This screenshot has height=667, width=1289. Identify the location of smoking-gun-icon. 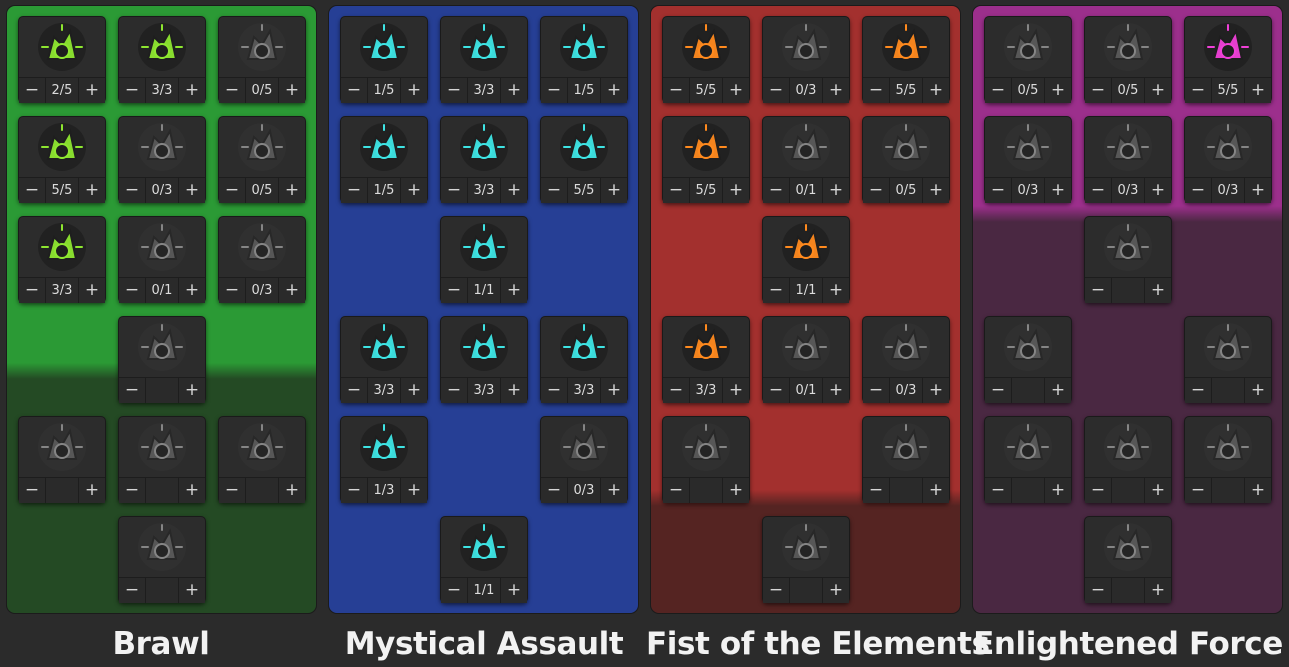
(806, 547).